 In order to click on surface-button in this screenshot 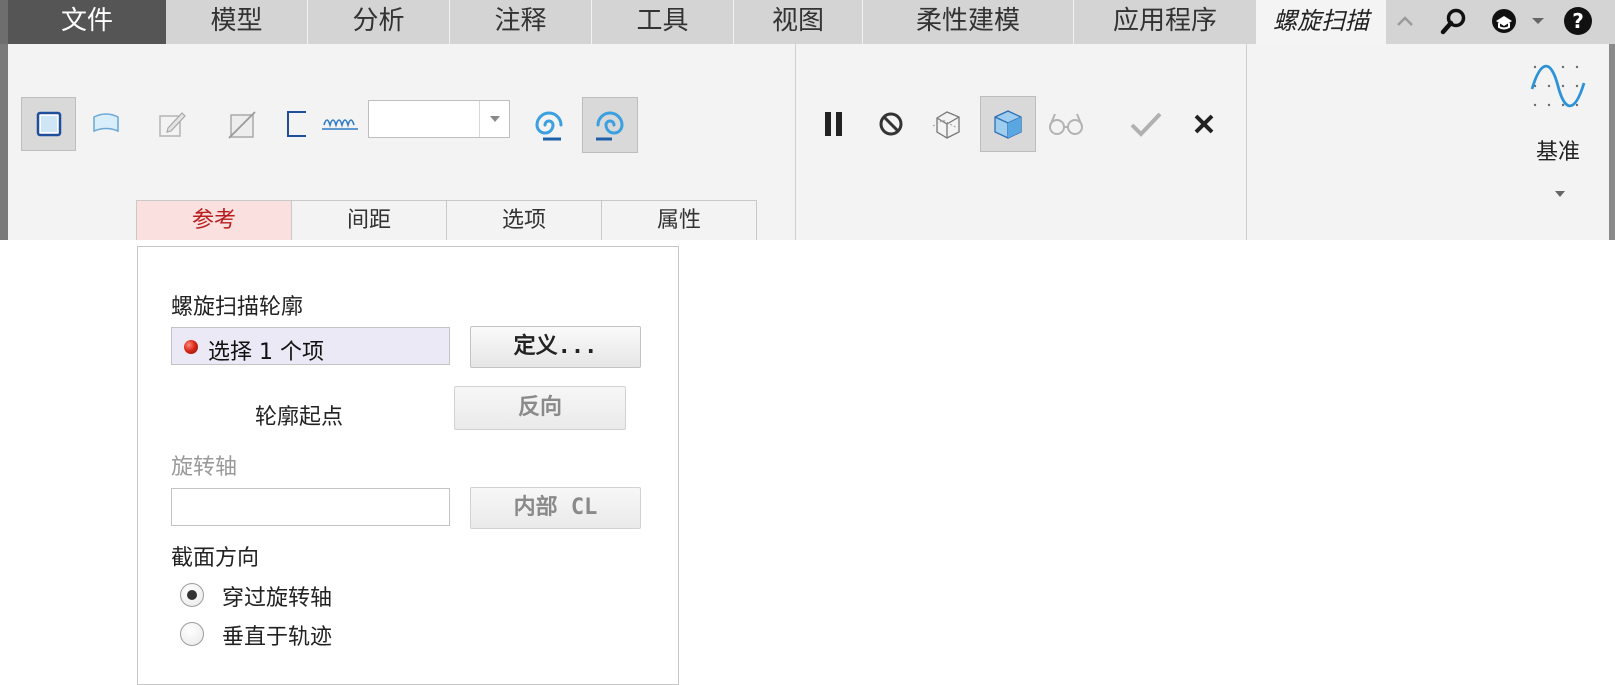, I will do `click(106, 124)`.